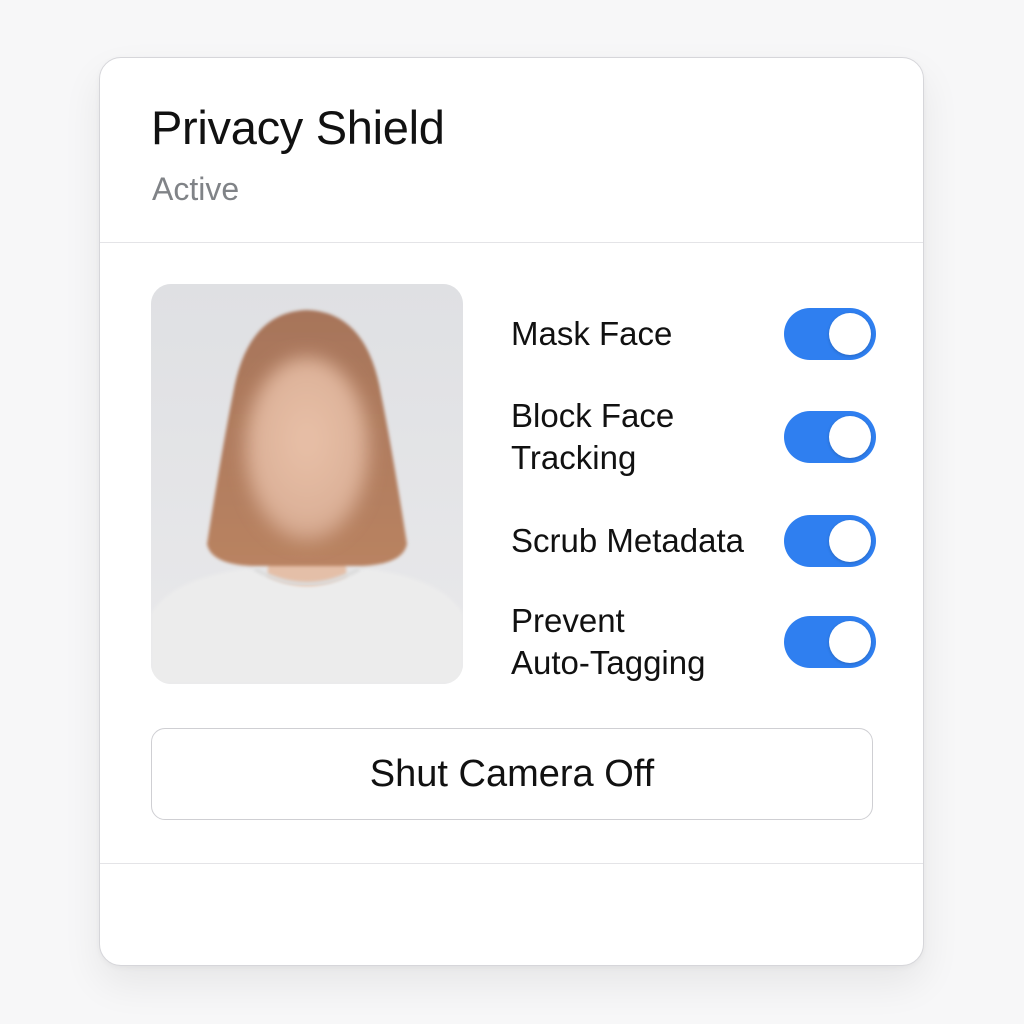 The width and height of the screenshot is (1024, 1024). I want to click on header-divider, so click(511, 242).